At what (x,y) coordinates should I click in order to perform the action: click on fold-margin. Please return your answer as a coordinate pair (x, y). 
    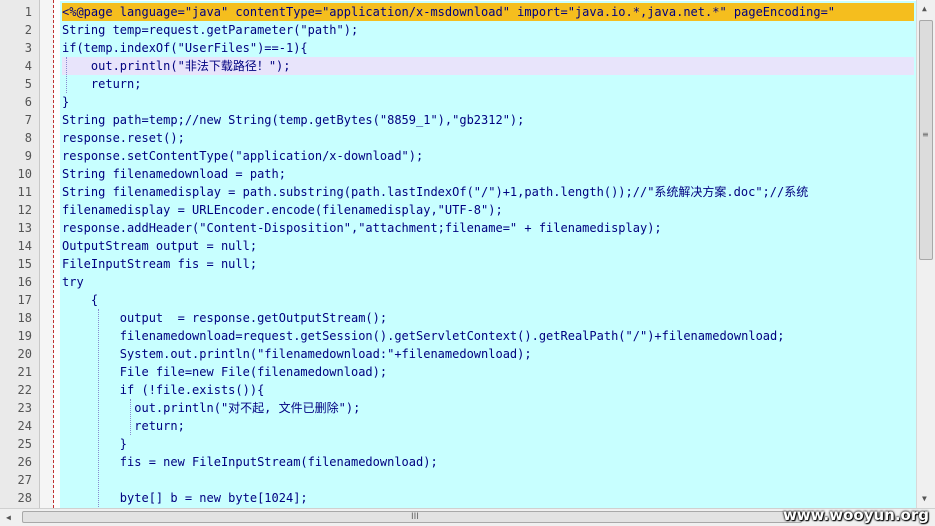
    Looking at the image, I should click on (47, 254).